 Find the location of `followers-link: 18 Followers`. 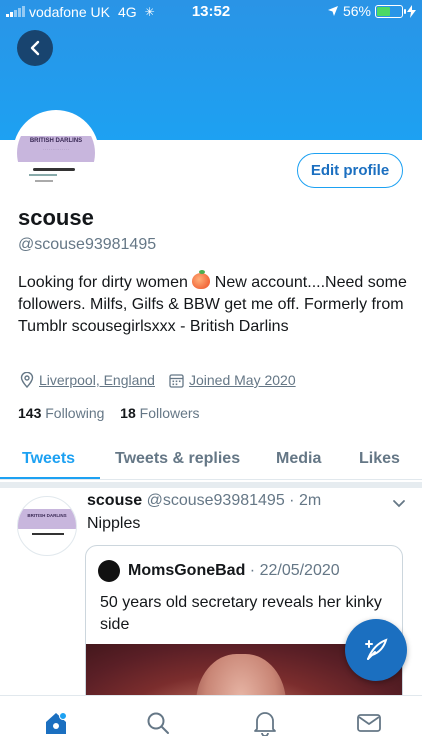

followers-link: 18 Followers is located at coordinates (159, 413).